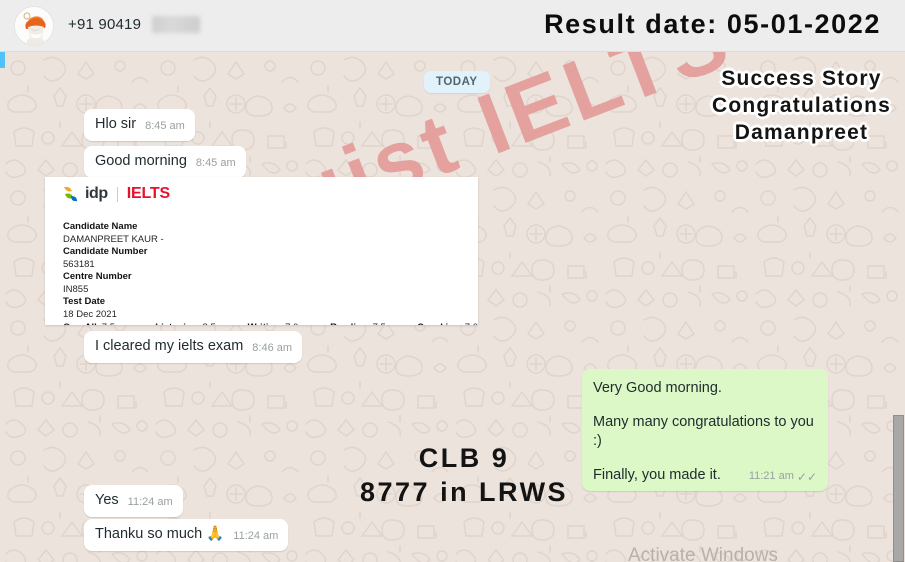  What do you see at coordinates (657, 388) in the screenshot?
I see `message-text-line-1: Very Good morning.` at bounding box center [657, 388].